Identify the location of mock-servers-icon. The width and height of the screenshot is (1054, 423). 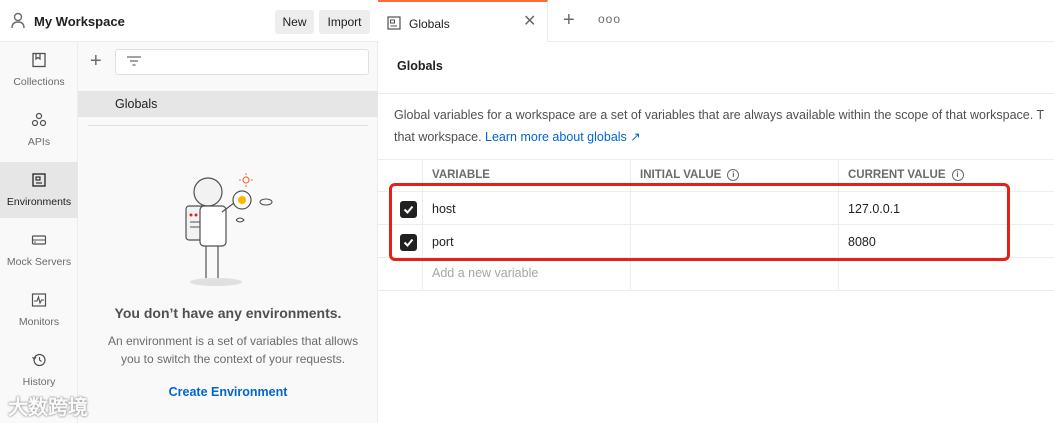
(39, 240).